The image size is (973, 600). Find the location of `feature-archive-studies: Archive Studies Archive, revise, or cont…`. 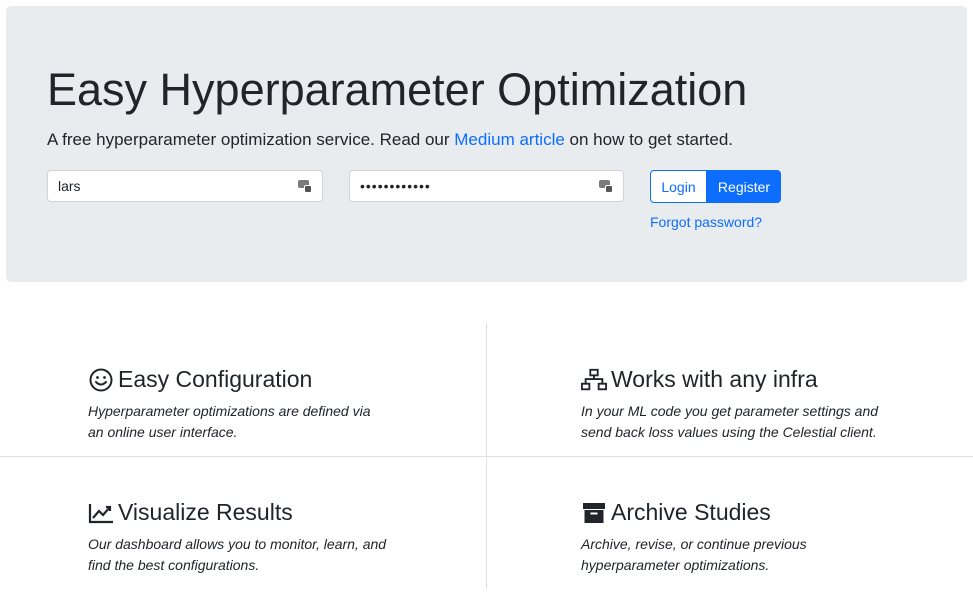

feature-archive-studies: Archive Studies Archive, revise, or cont… is located at coordinates (741, 537).